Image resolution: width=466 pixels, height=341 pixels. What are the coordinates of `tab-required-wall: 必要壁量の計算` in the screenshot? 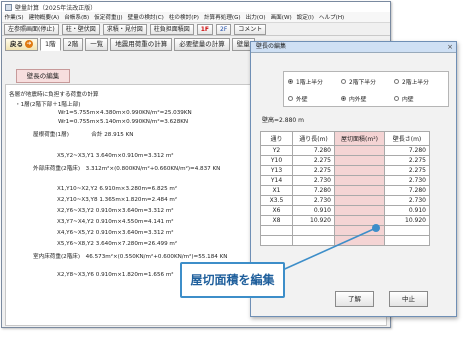 It's located at (202, 44).